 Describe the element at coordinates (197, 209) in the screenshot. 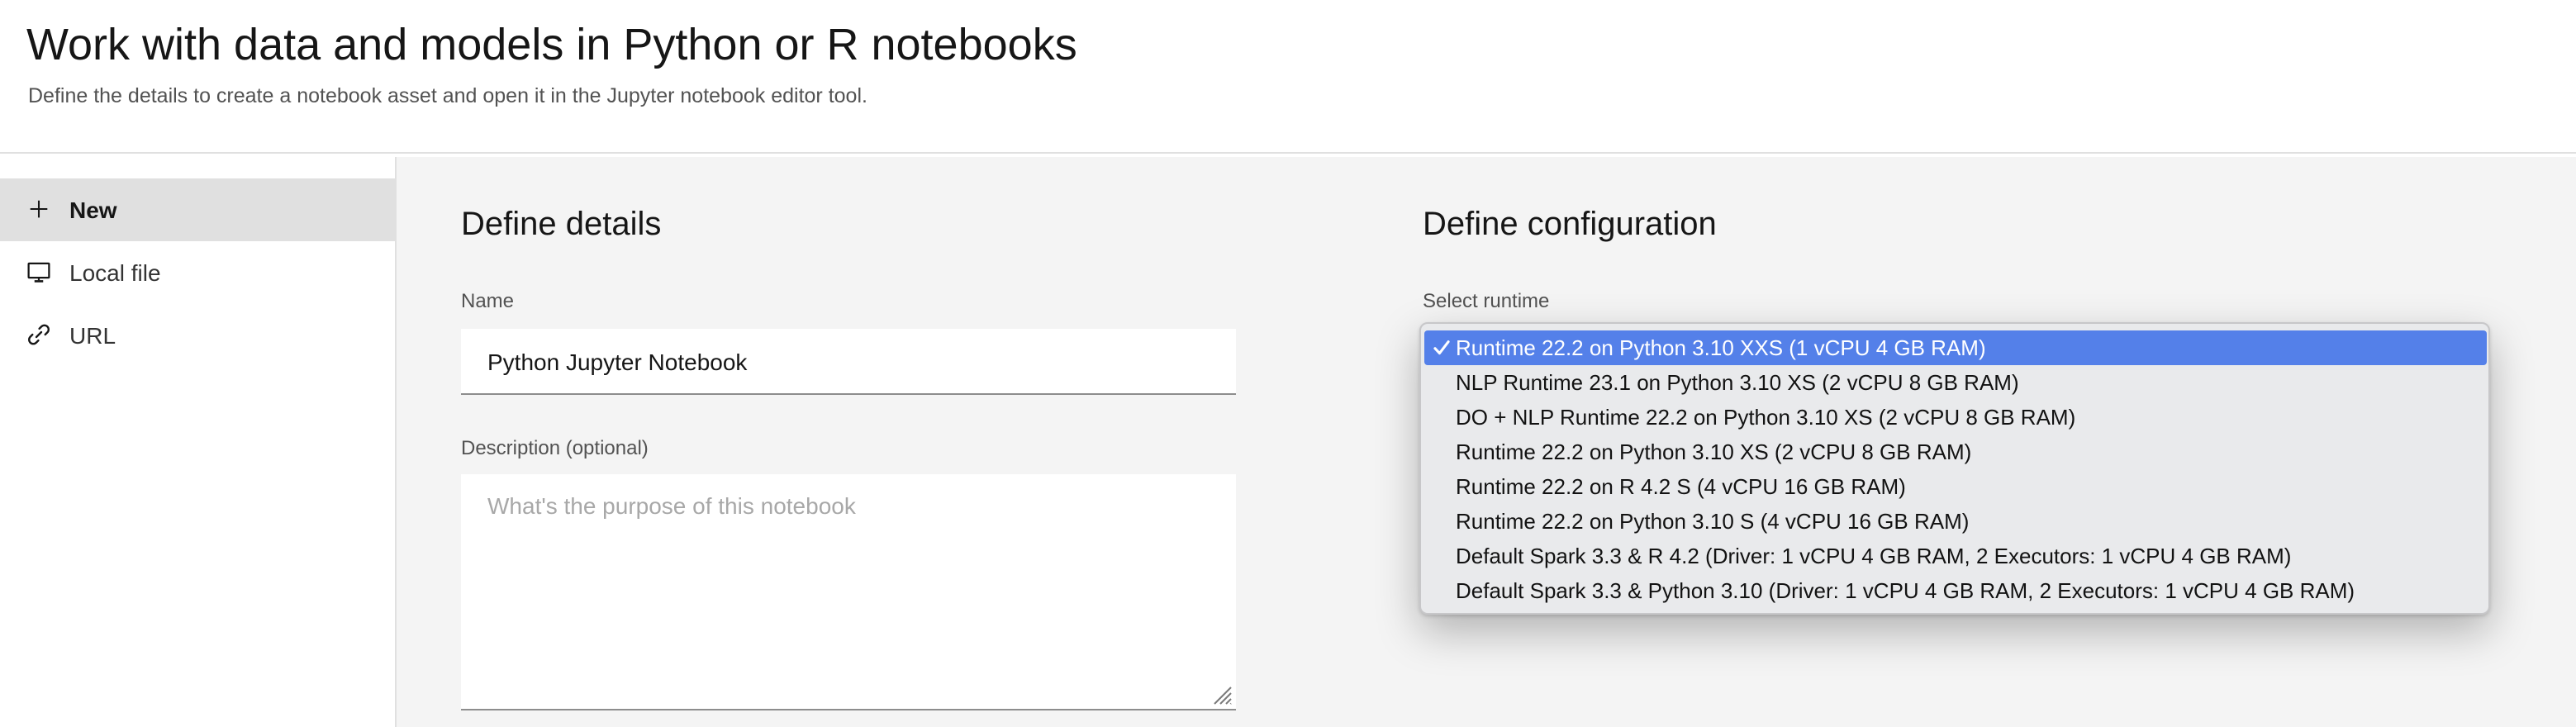

I see `sidebar-item-new: New` at that location.